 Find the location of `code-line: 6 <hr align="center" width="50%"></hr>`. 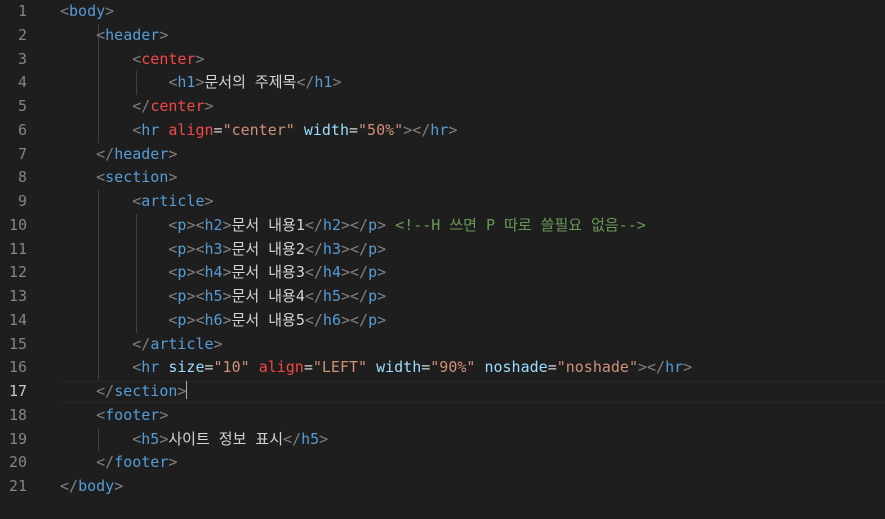

code-line: 6 <hr align="center" width="50%"></hr> is located at coordinates (442, 131).